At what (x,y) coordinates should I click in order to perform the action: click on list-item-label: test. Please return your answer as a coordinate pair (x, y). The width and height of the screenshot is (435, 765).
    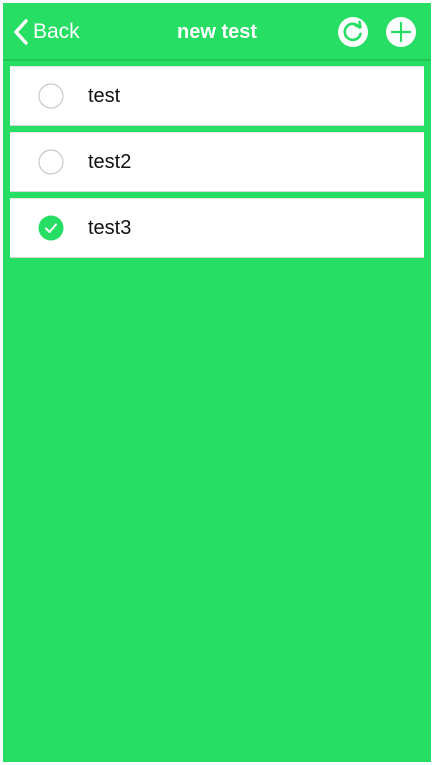
    Looking at the image, I should click on (104, 96).